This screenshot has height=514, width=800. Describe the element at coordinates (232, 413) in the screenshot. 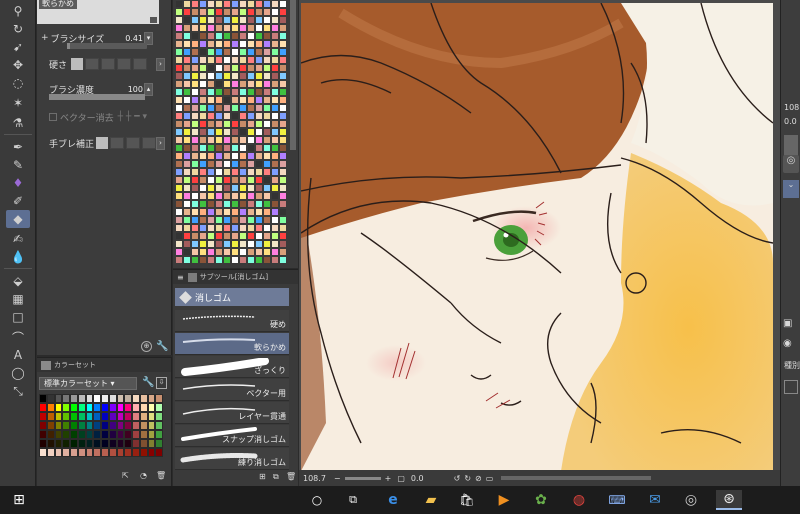

I see `subtool-item-through-layers: レイヤー貫通` at that location.